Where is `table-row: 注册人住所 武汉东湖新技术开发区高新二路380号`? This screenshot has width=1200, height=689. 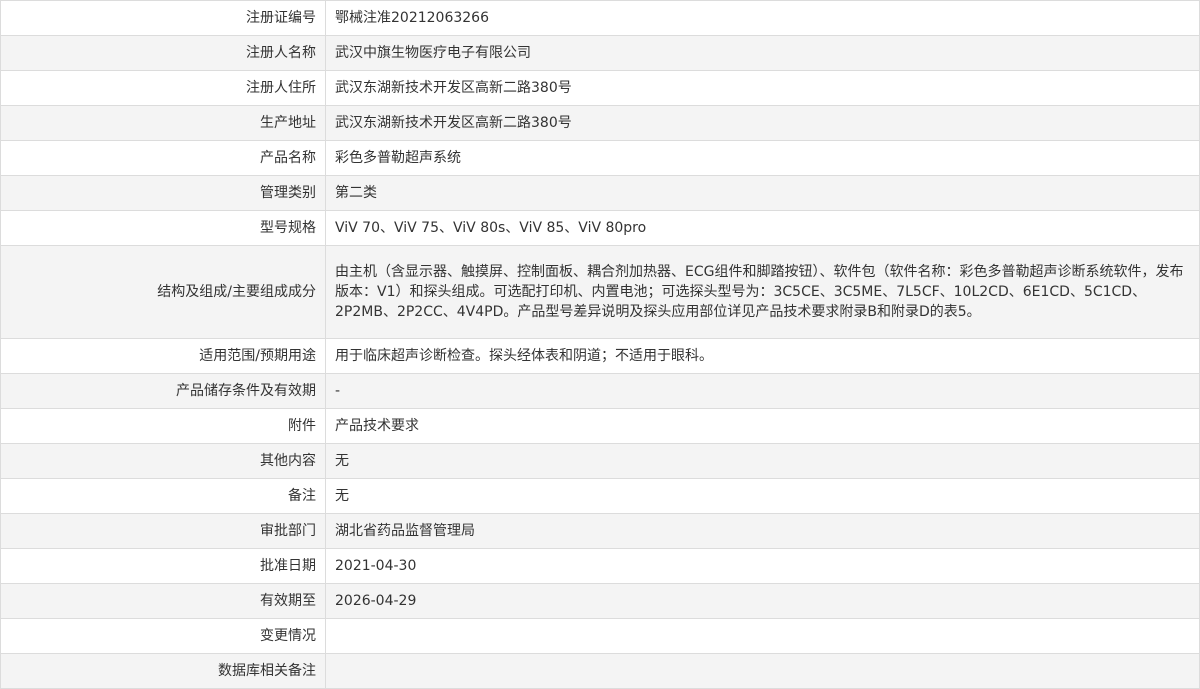
table-row: 注册人住所 武汉东湖新技术开发区高新二路380号 is located at coordinates (600, 88).